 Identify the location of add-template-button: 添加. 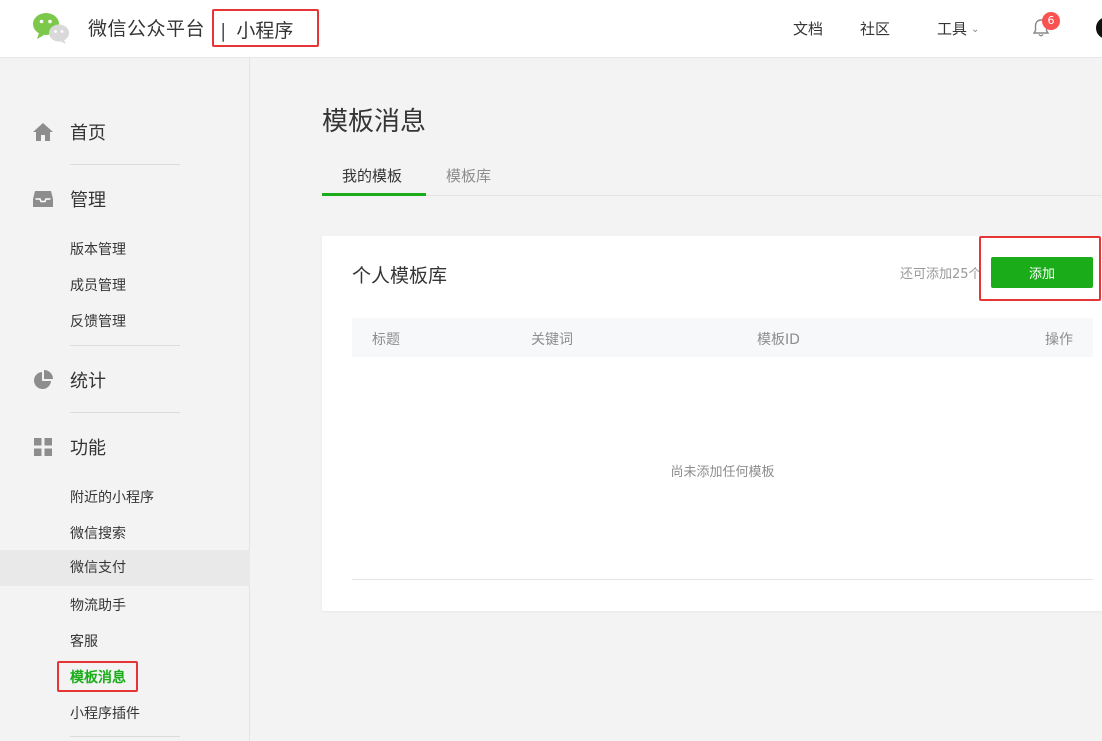
(1042, 272).